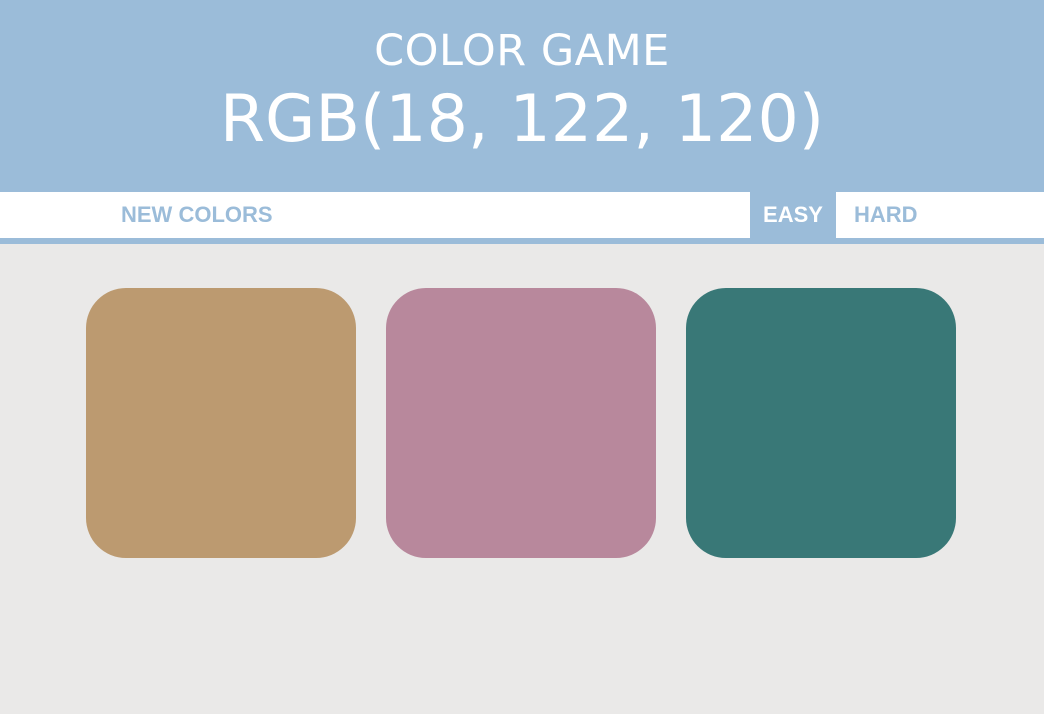  I want to click on new-colors-button: NEW COLORS, so click(197, 215).